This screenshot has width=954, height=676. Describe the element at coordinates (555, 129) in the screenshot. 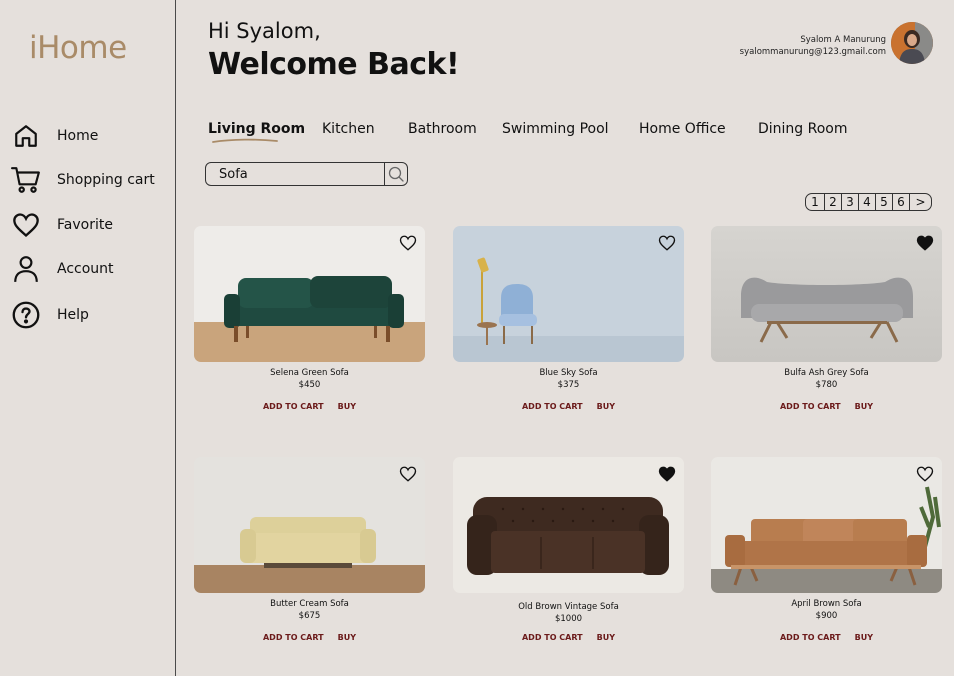

I see `tab-swimming-pool: Swimming Pool` at that location.